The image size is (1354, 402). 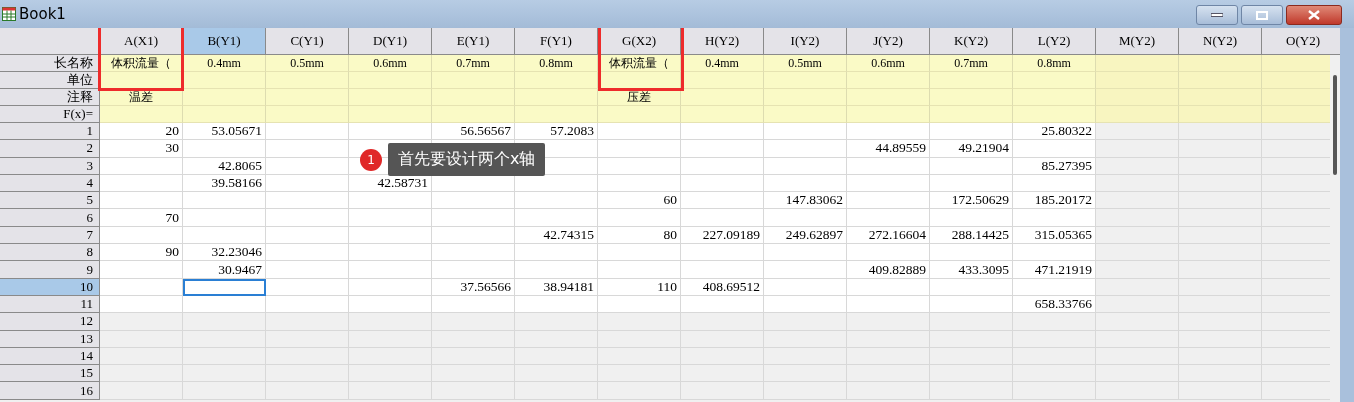 What do you see at coordinates (971, 270) in the screenshot?
I see `table-cell: 433.3095` at bounding box center [971, 270].